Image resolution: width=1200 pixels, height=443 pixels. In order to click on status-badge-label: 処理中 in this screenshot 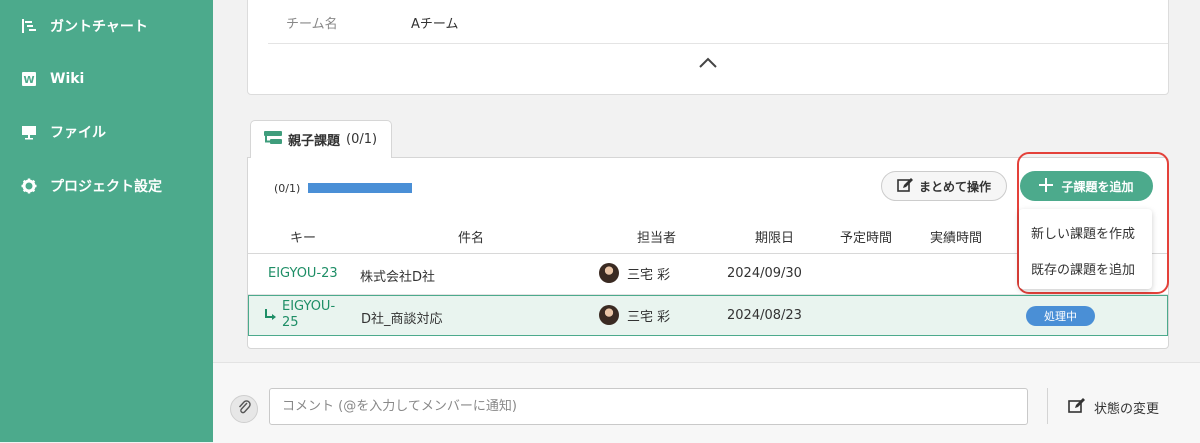, I will do `click(1060, 316)`.